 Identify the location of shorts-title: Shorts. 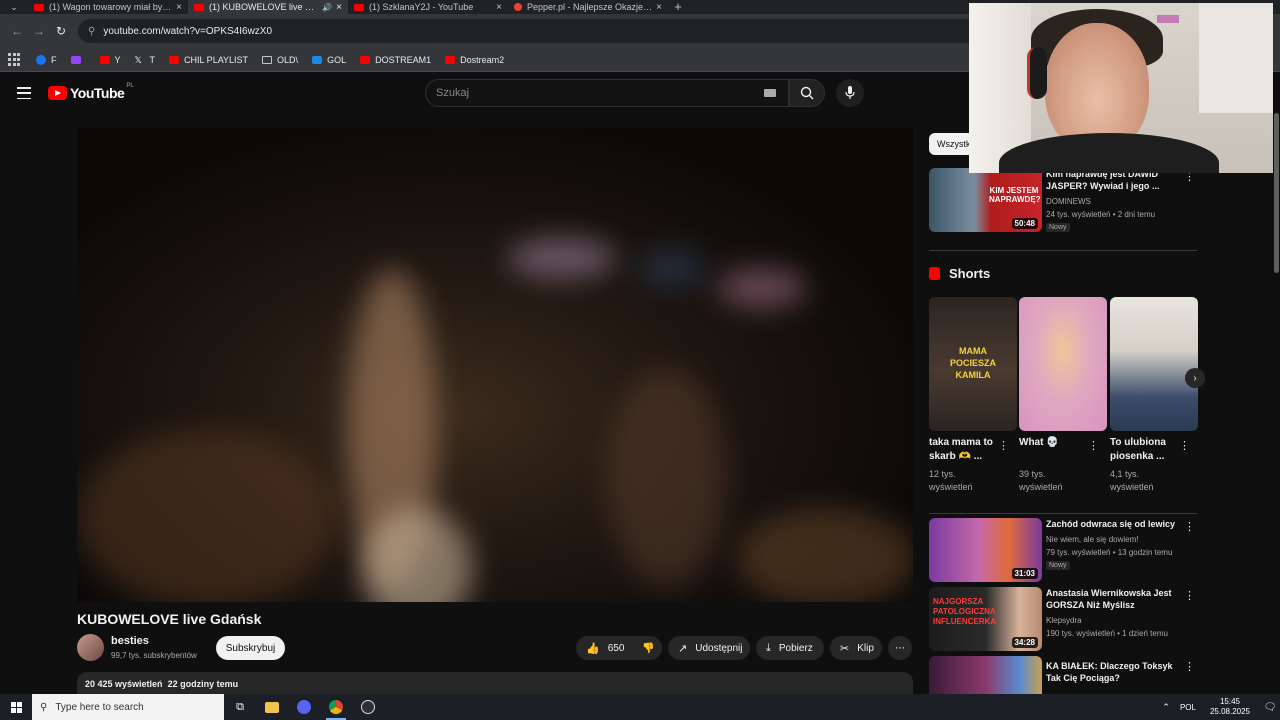
(970, 273).